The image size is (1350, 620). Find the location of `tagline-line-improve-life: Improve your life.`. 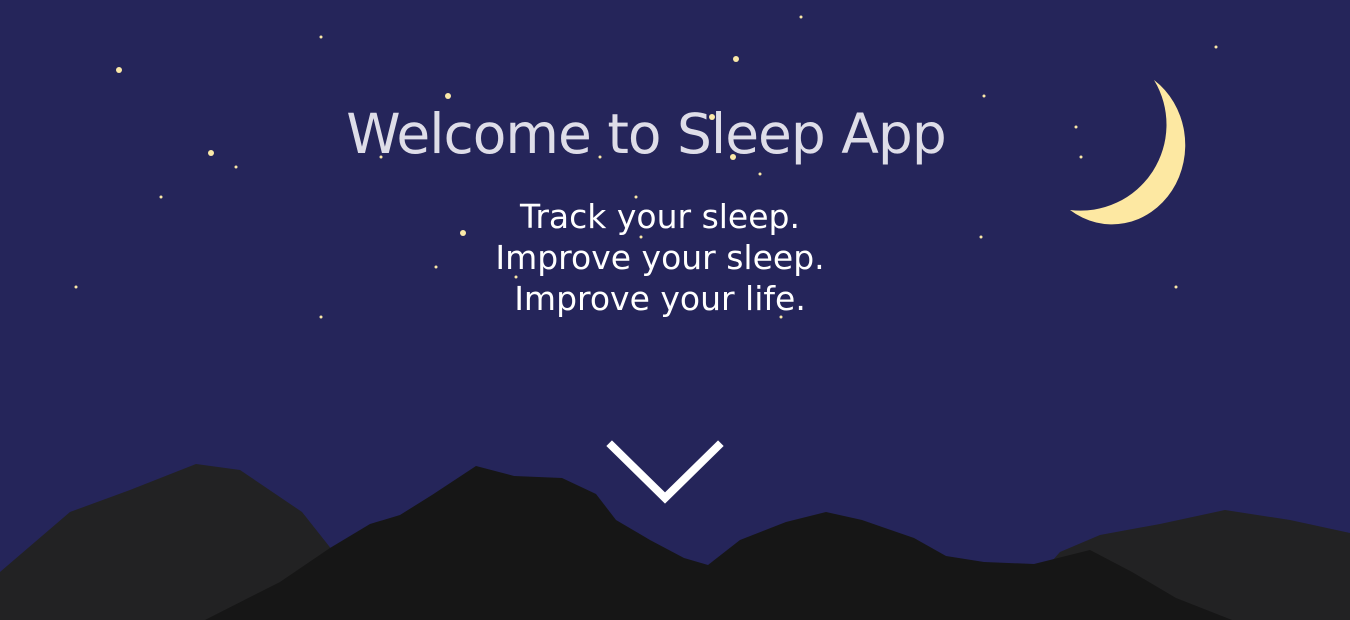

tagline-line-improve-life: Improve your life. is located at coordinates (660, 298).